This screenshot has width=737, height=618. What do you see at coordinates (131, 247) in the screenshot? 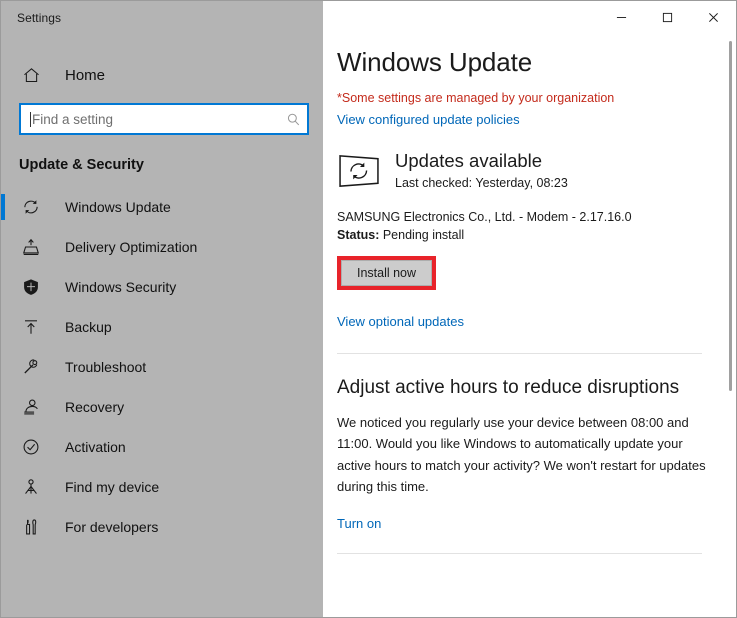
I see `sidebar-item-label: Delivery Optimization` at bounding box center [131, 247].